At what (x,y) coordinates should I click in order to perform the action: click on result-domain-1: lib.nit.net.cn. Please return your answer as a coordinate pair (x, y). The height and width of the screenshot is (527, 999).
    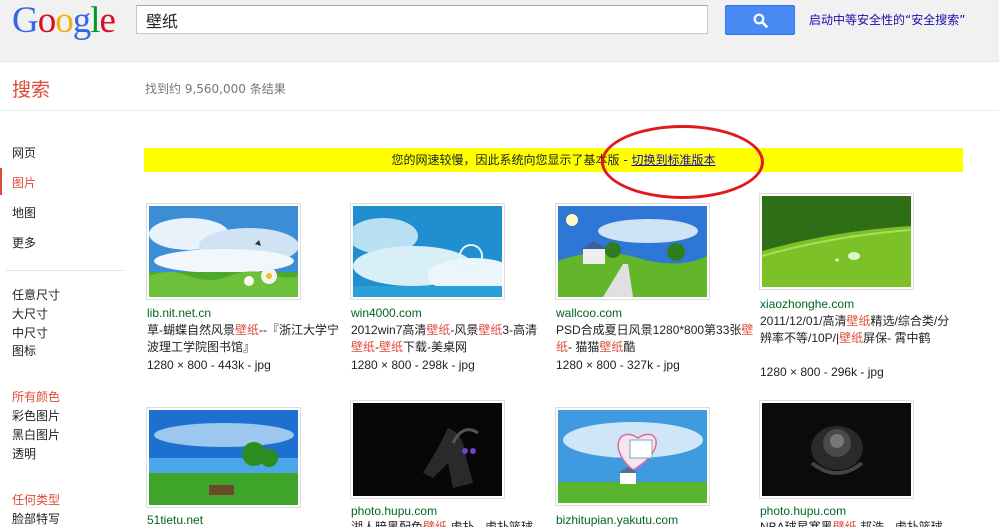
    Looking at the image, I should click on (179, 313).